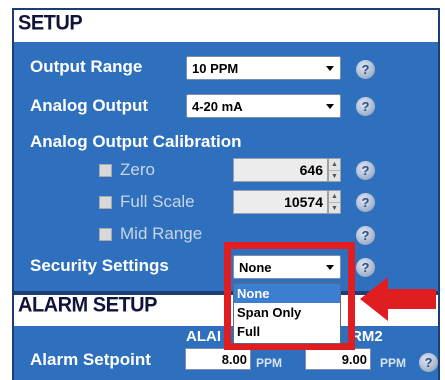 The height and width of the screenshot is (380, 445). I want to click on full-scale-checkbox, so click(105, 202).